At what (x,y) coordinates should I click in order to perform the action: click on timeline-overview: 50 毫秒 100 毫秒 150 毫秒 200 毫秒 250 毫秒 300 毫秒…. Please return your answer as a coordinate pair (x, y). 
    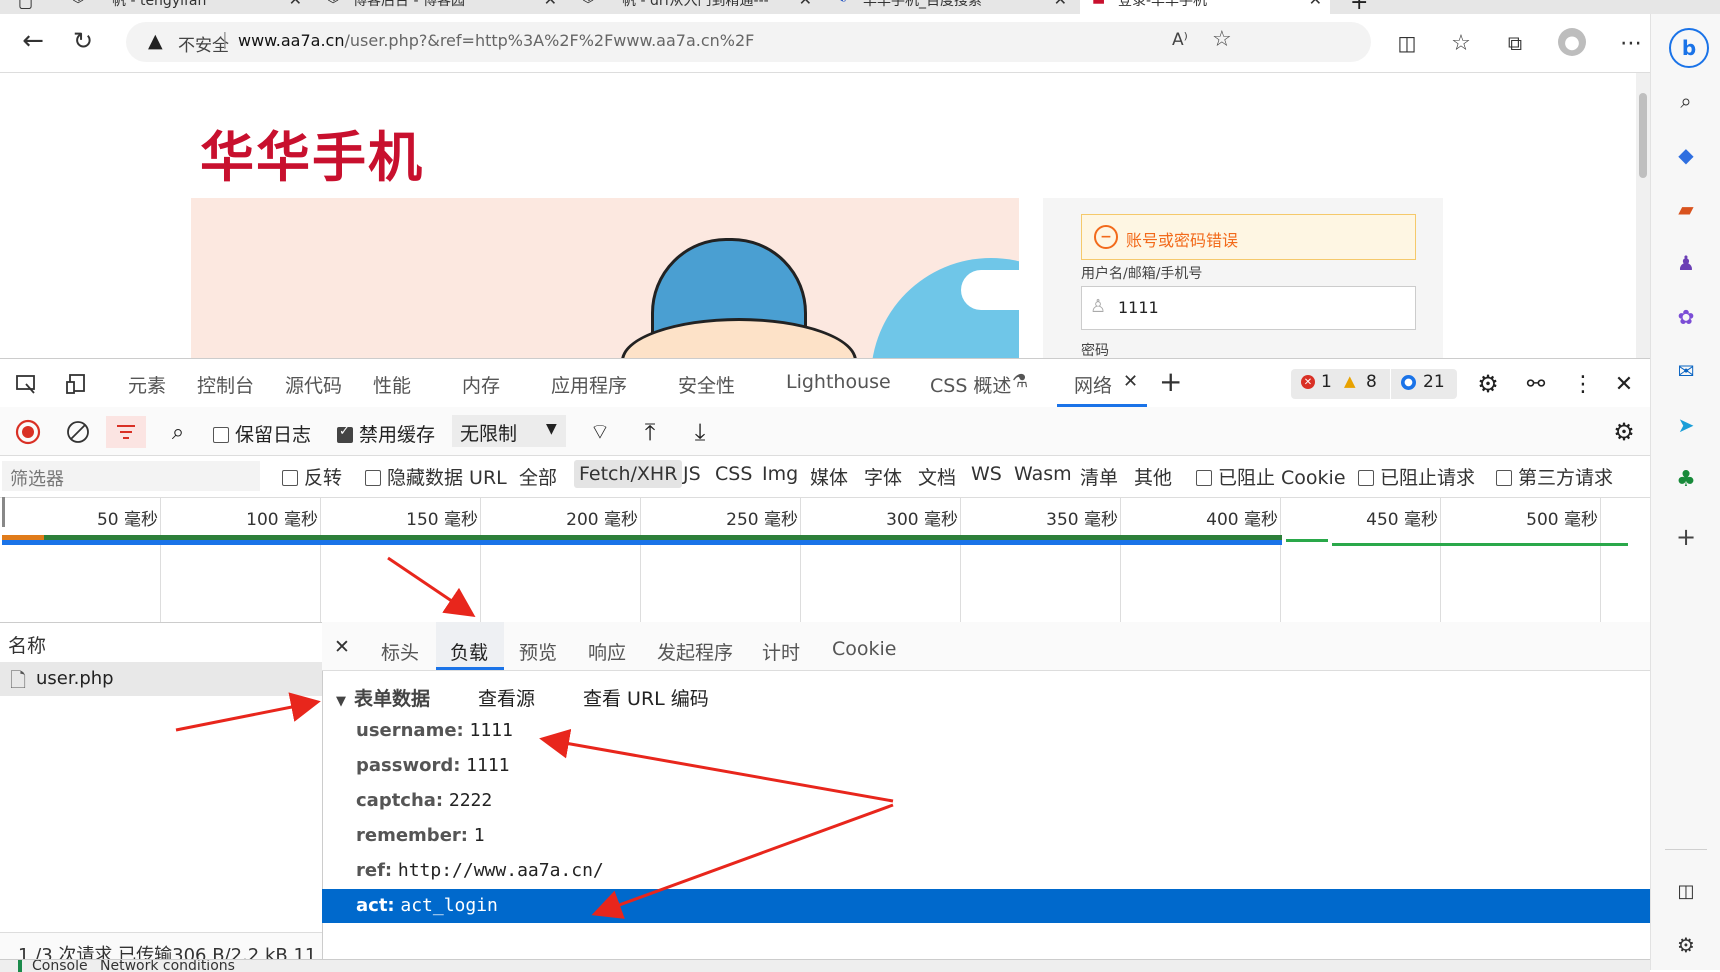
    Looking at the image, I should click on (825, 560).